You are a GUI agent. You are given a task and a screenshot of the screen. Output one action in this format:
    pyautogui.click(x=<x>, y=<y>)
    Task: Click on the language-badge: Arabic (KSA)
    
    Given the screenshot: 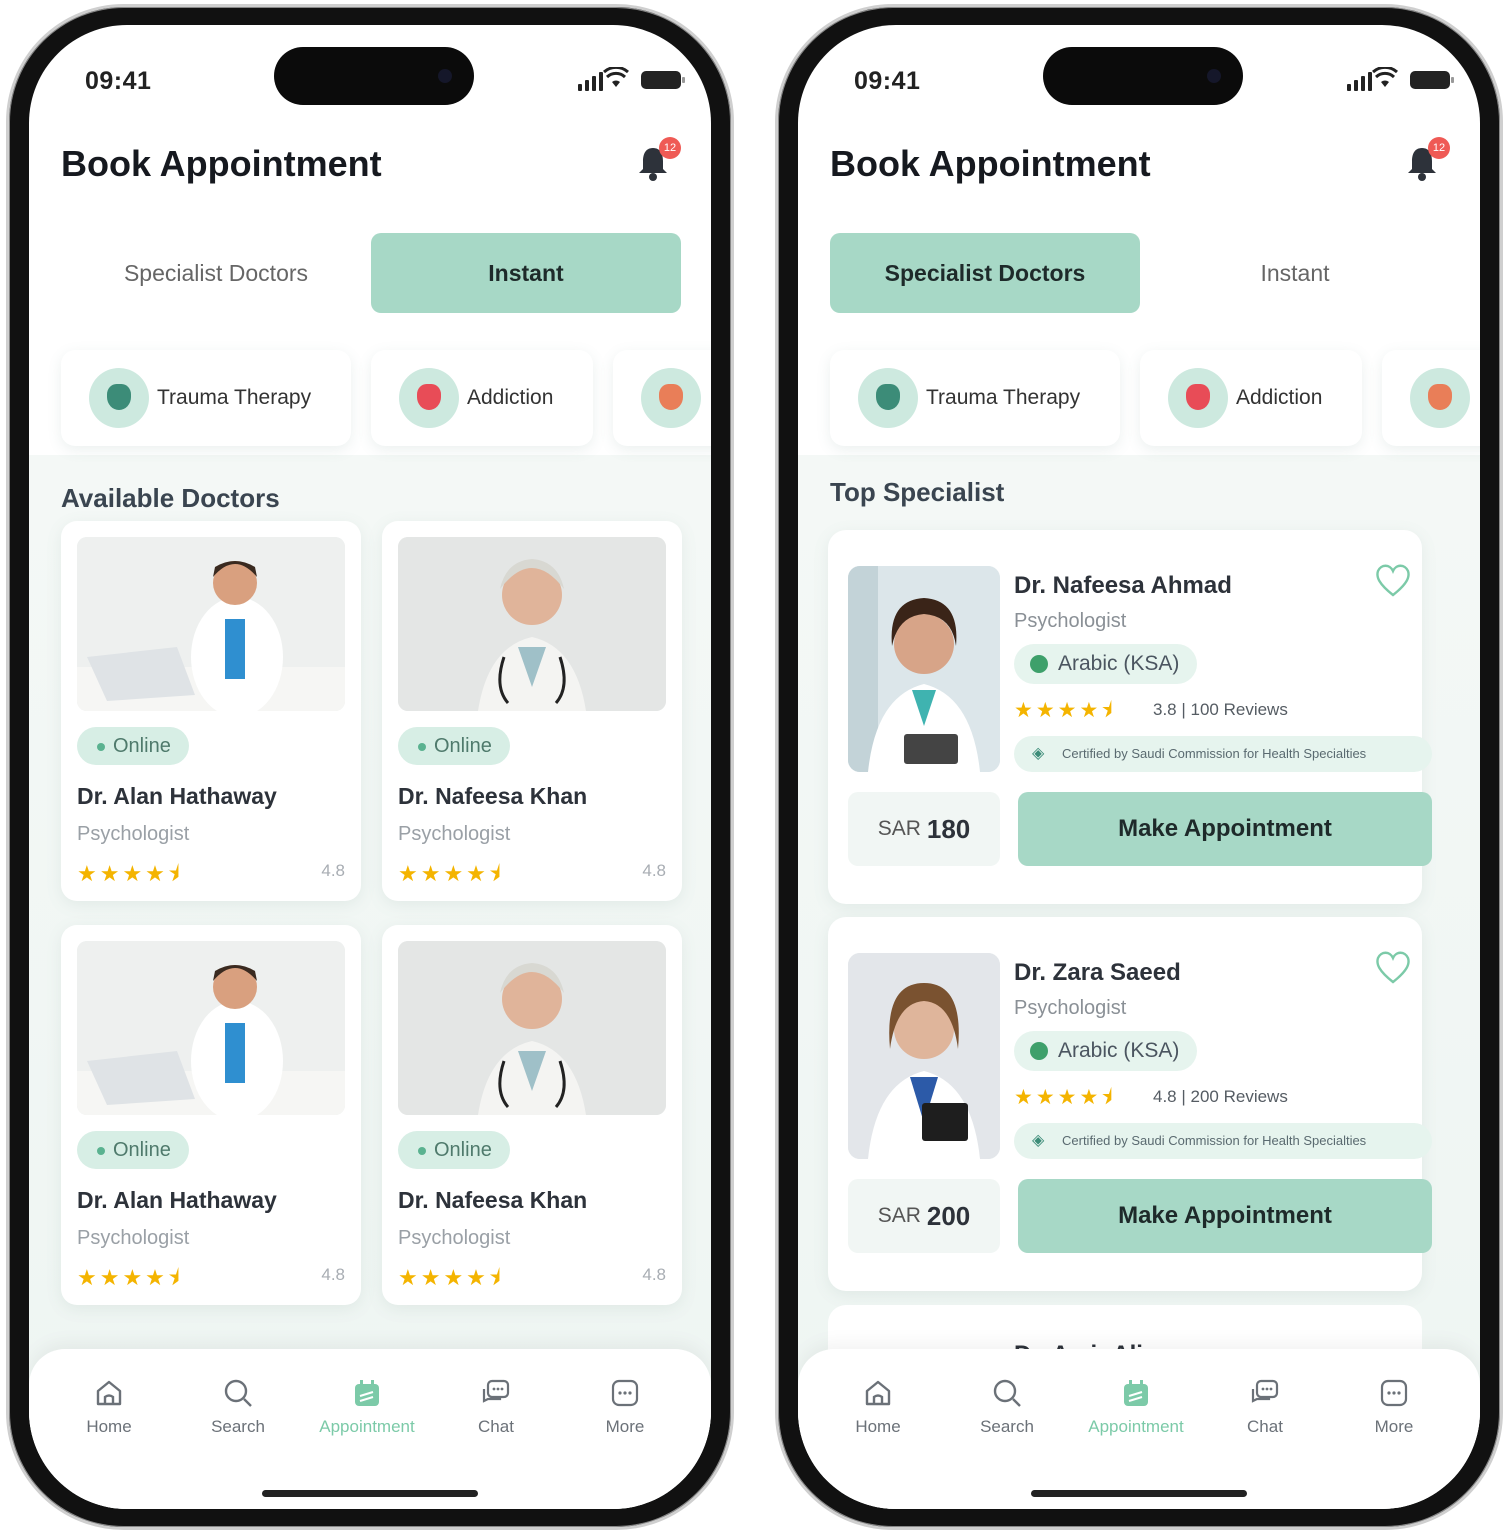 What is the action you would take?
    pyautogui.click(x=1106, y=1051)
    